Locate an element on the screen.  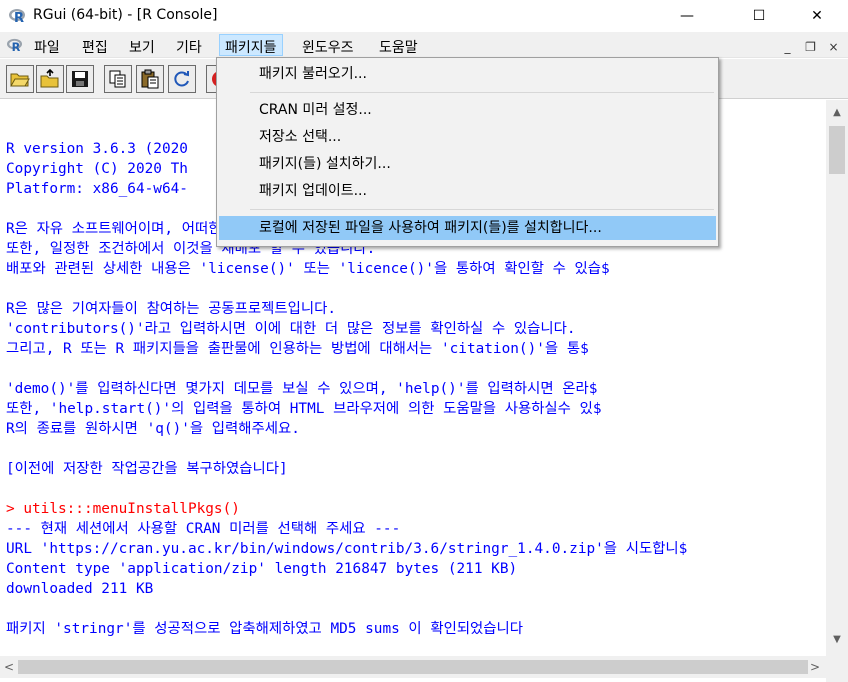
title-bar: R RGui (64-bit) - [R Console] — ☐ ✕ is located at coordinates (424, 16).